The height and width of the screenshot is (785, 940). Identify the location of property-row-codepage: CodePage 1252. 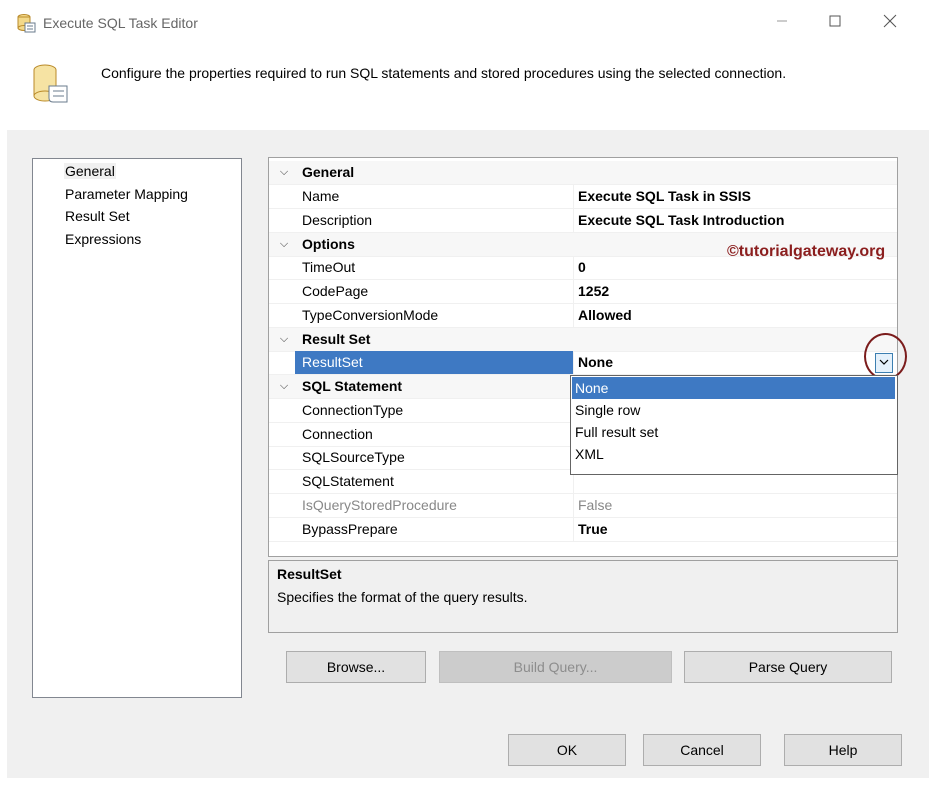
(583, 292).